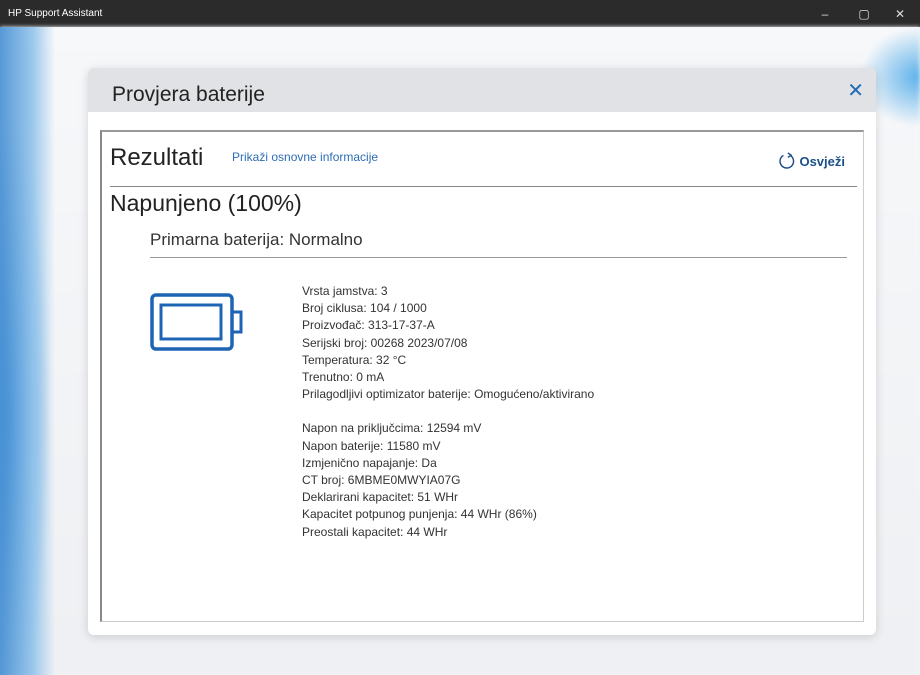  I want to click on results-heading: Rezultati, so click(157, 157).